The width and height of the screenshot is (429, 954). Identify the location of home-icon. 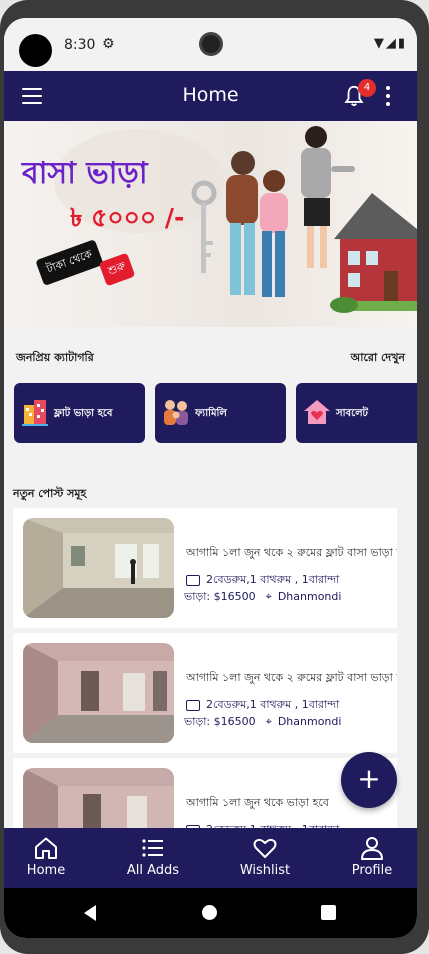
(46, 848).